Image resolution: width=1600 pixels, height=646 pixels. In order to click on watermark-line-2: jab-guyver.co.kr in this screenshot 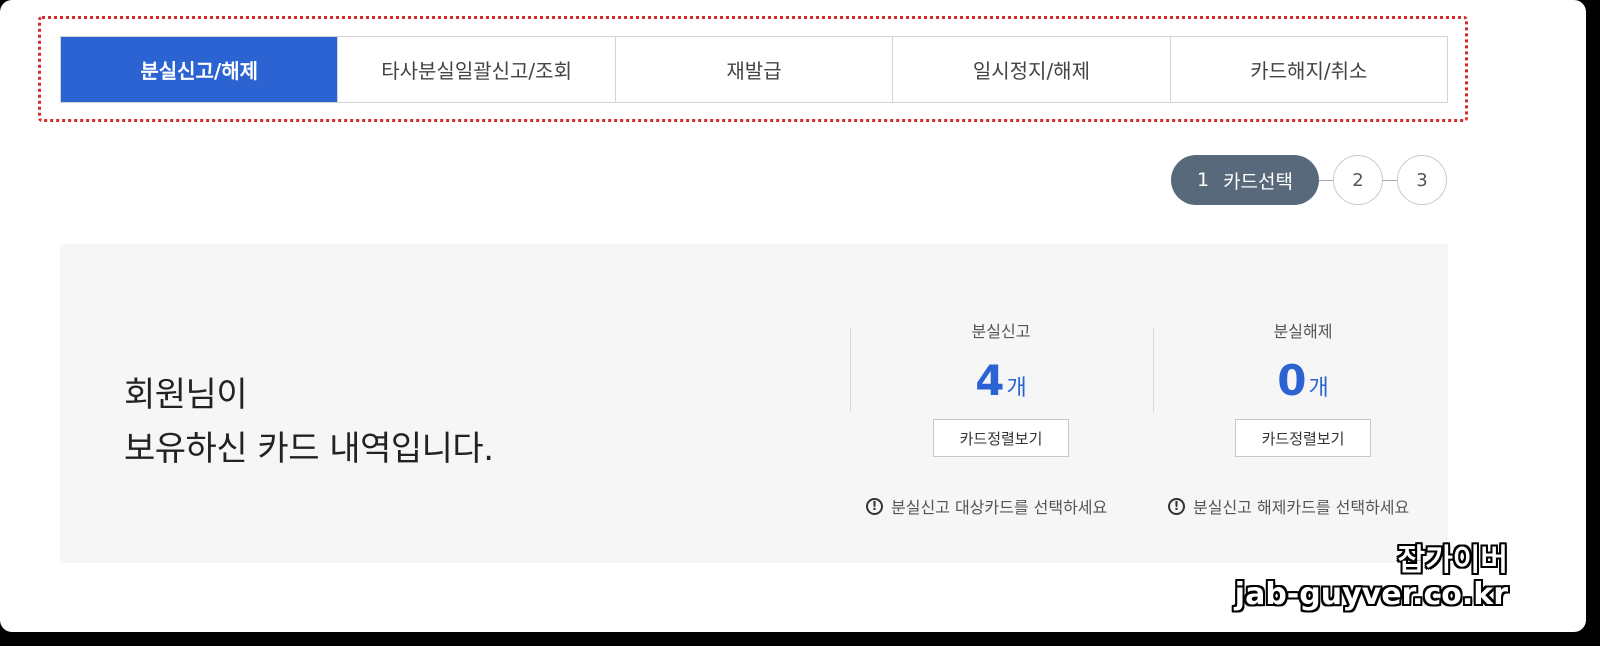, I will do `click(1371, 594)`.